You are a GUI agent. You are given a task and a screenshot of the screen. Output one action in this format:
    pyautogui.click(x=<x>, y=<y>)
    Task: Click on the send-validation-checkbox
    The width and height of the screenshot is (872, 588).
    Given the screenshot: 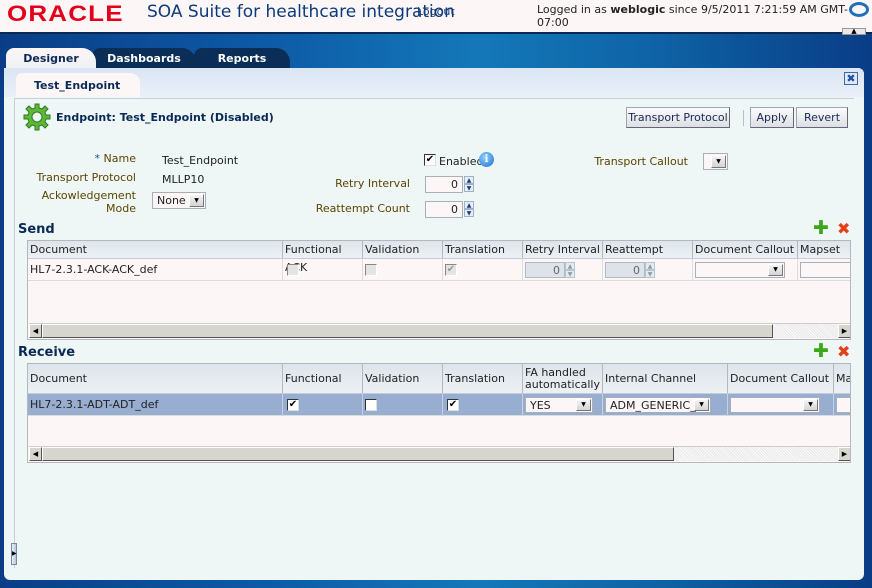 What is the action you would take?
    pyautogui.click(x=371, y=270)
    